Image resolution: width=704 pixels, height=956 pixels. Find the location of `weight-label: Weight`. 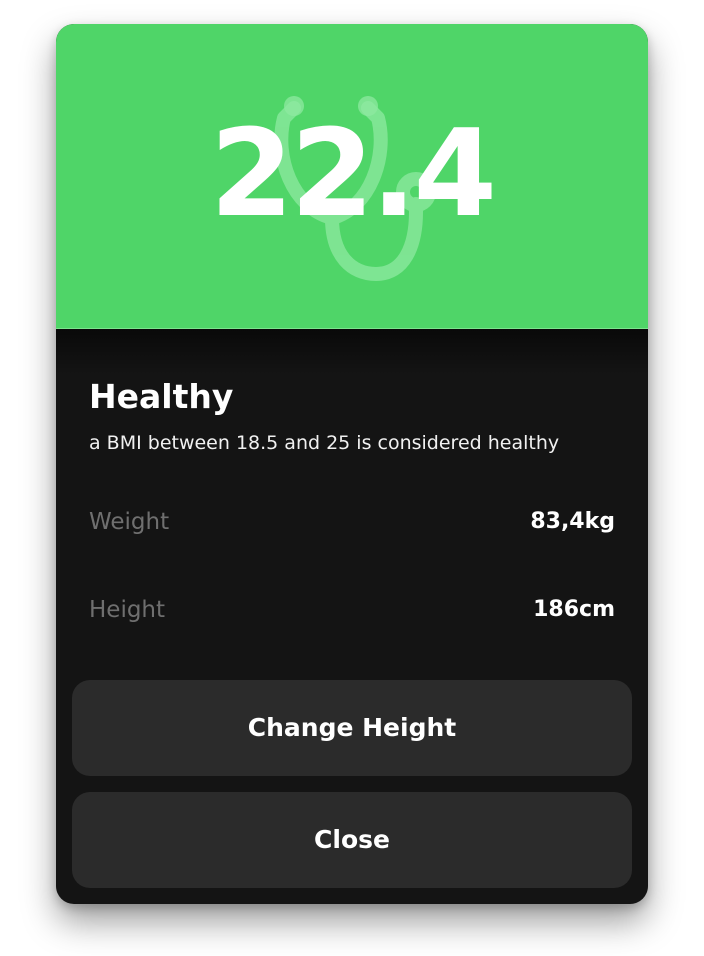

weight-label: Weight is located at coordinates (129, 522).